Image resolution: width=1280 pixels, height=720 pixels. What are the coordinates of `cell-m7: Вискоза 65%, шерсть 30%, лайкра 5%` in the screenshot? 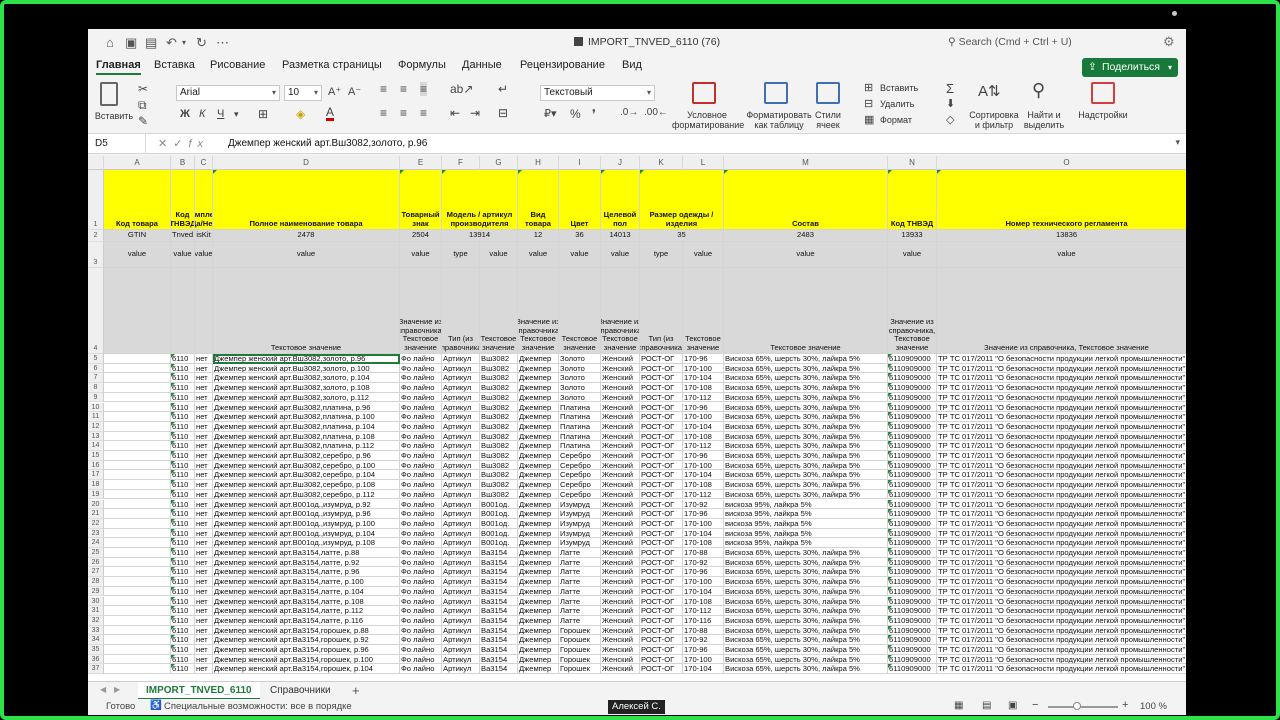 It's located at (806, 378).